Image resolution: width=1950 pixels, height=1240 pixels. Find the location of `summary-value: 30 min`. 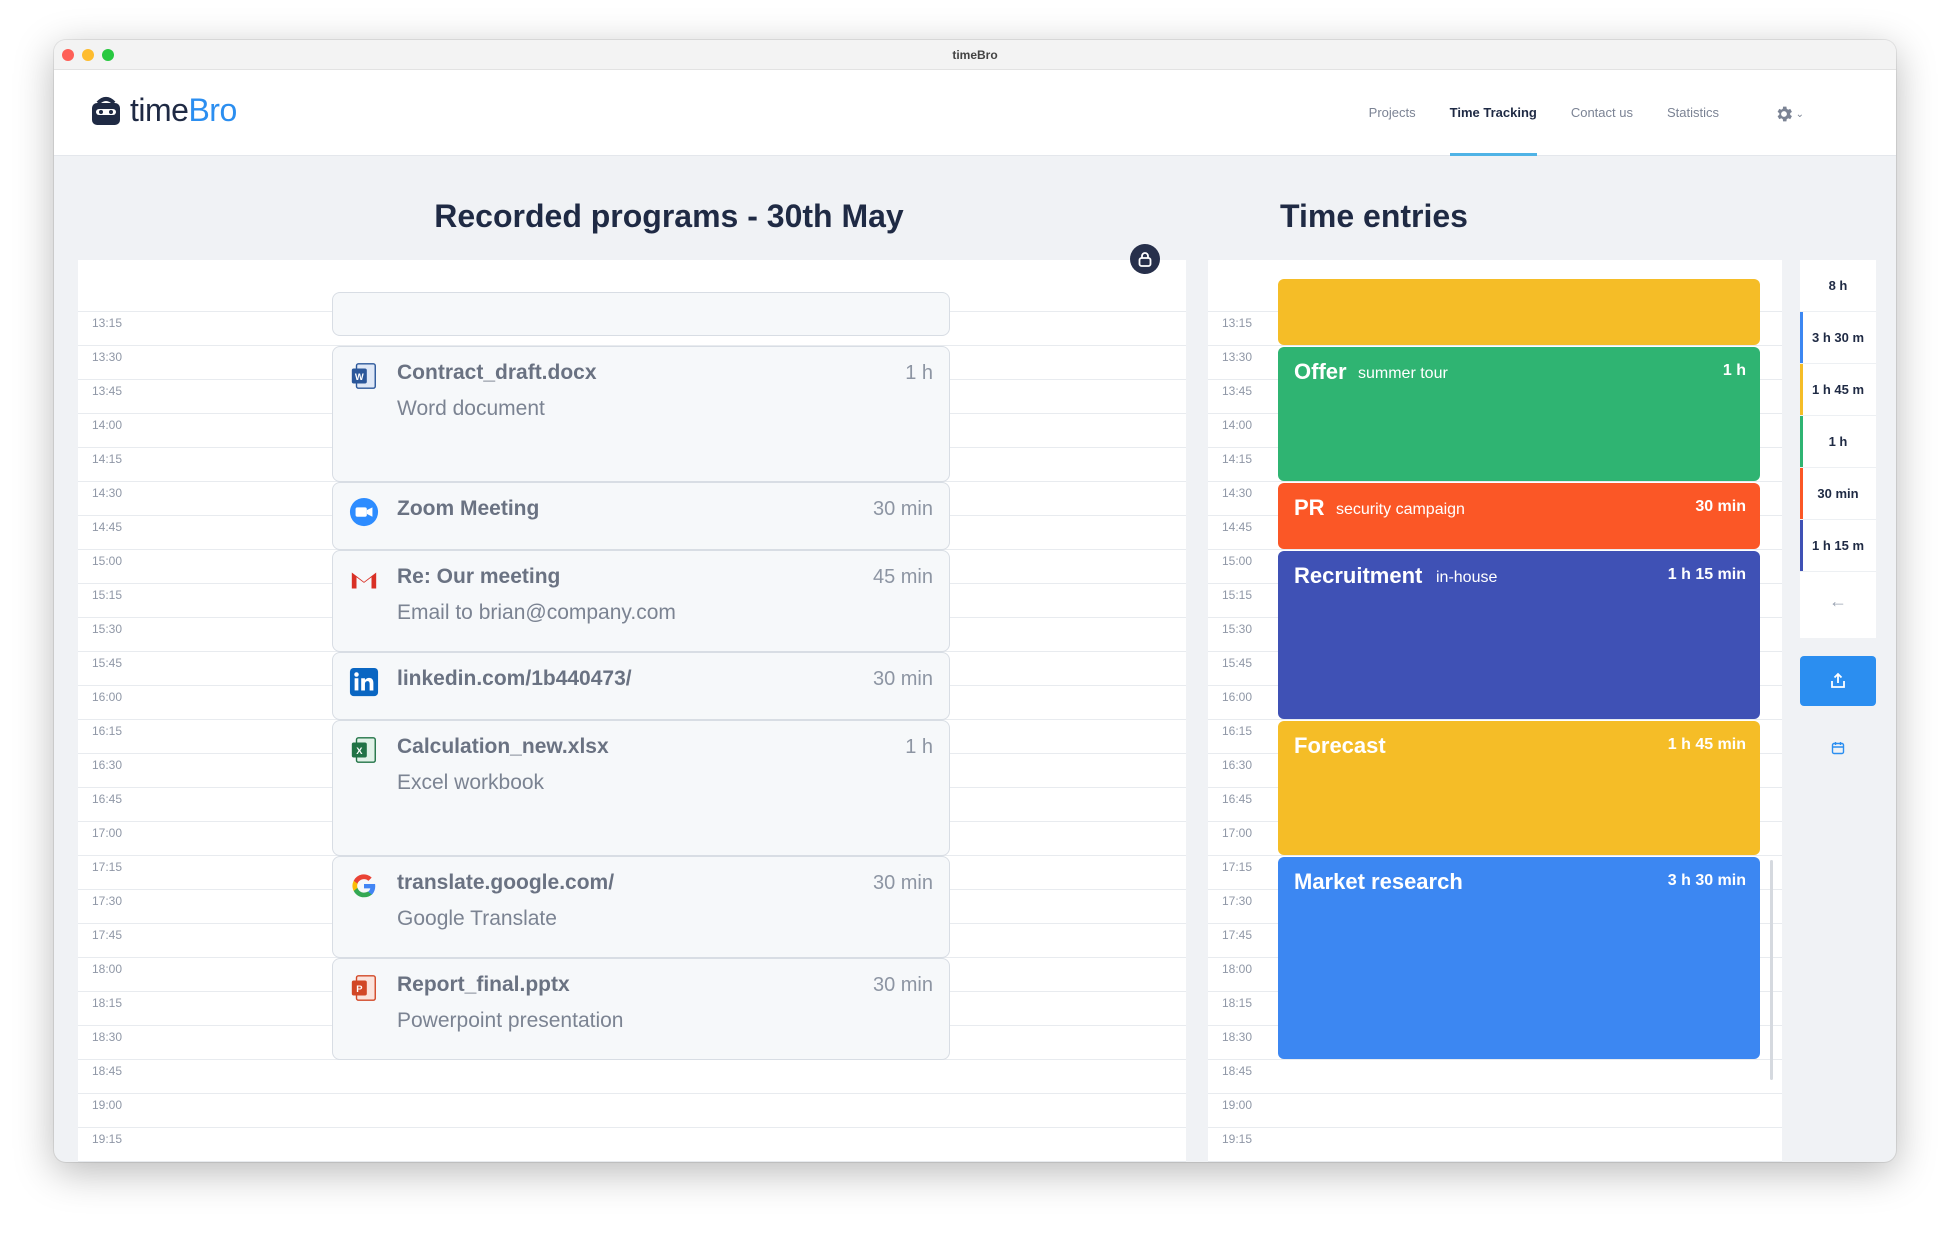

summary-value: 30 min is located at coordinates (1838, 493).